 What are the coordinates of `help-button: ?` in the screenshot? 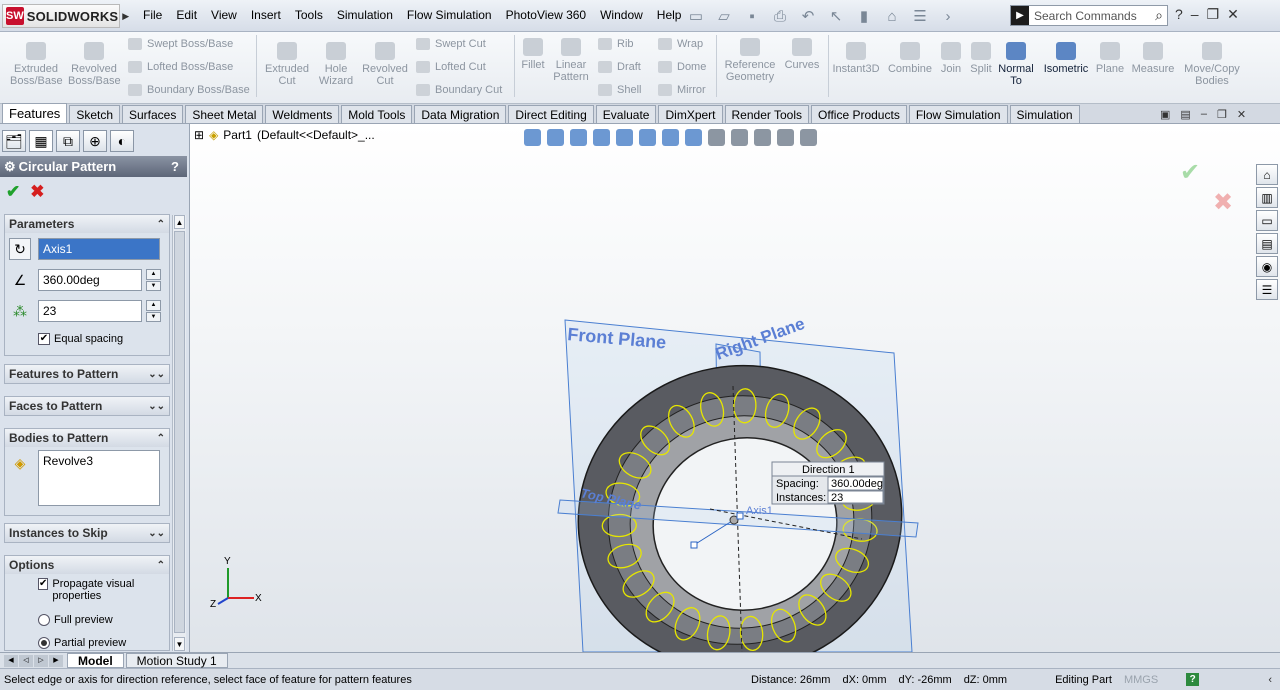 It's located at (175, 166).